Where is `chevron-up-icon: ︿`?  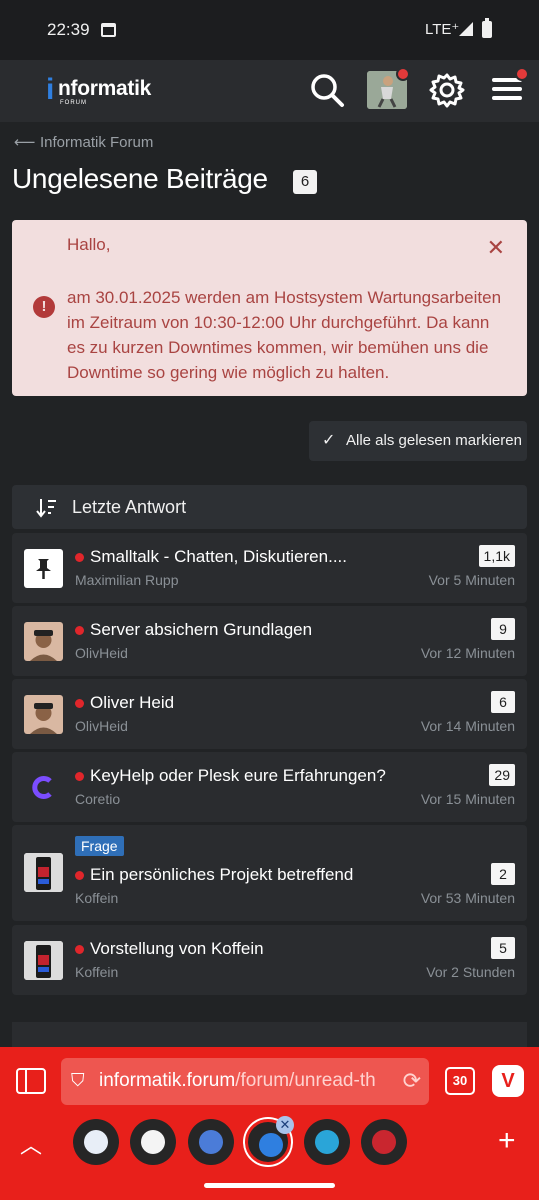 chevron-up-icon: ︿ is located at coordinates (31, 1144).